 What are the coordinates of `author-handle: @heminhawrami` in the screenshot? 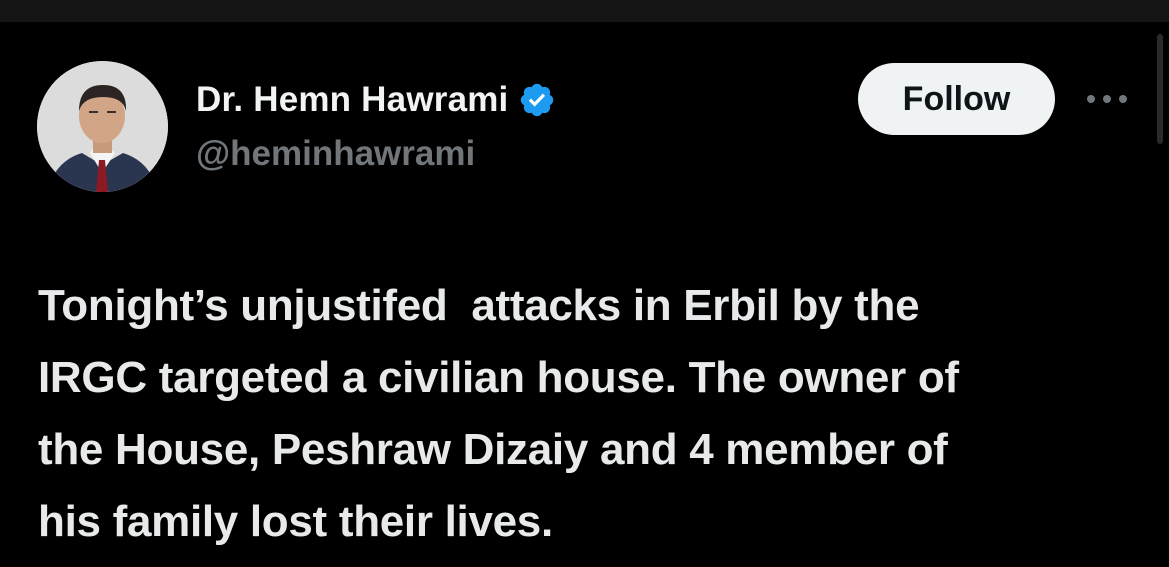 It's located at (335, 154).